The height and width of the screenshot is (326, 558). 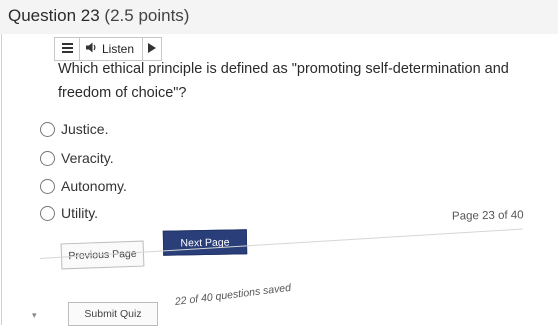 I want to click on option-label: Utility., so click(x=80, y=213).